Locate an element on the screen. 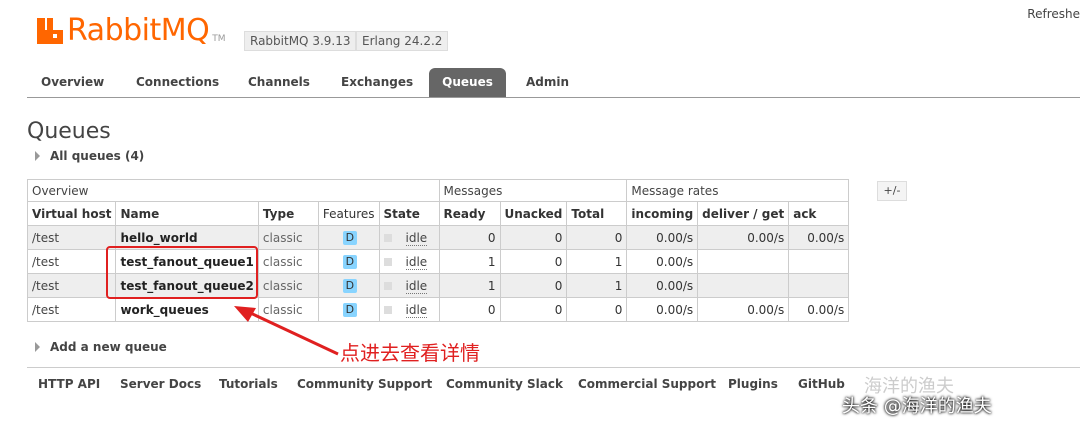  column-toggle-button: +/- is located at coordinates (892, 191).